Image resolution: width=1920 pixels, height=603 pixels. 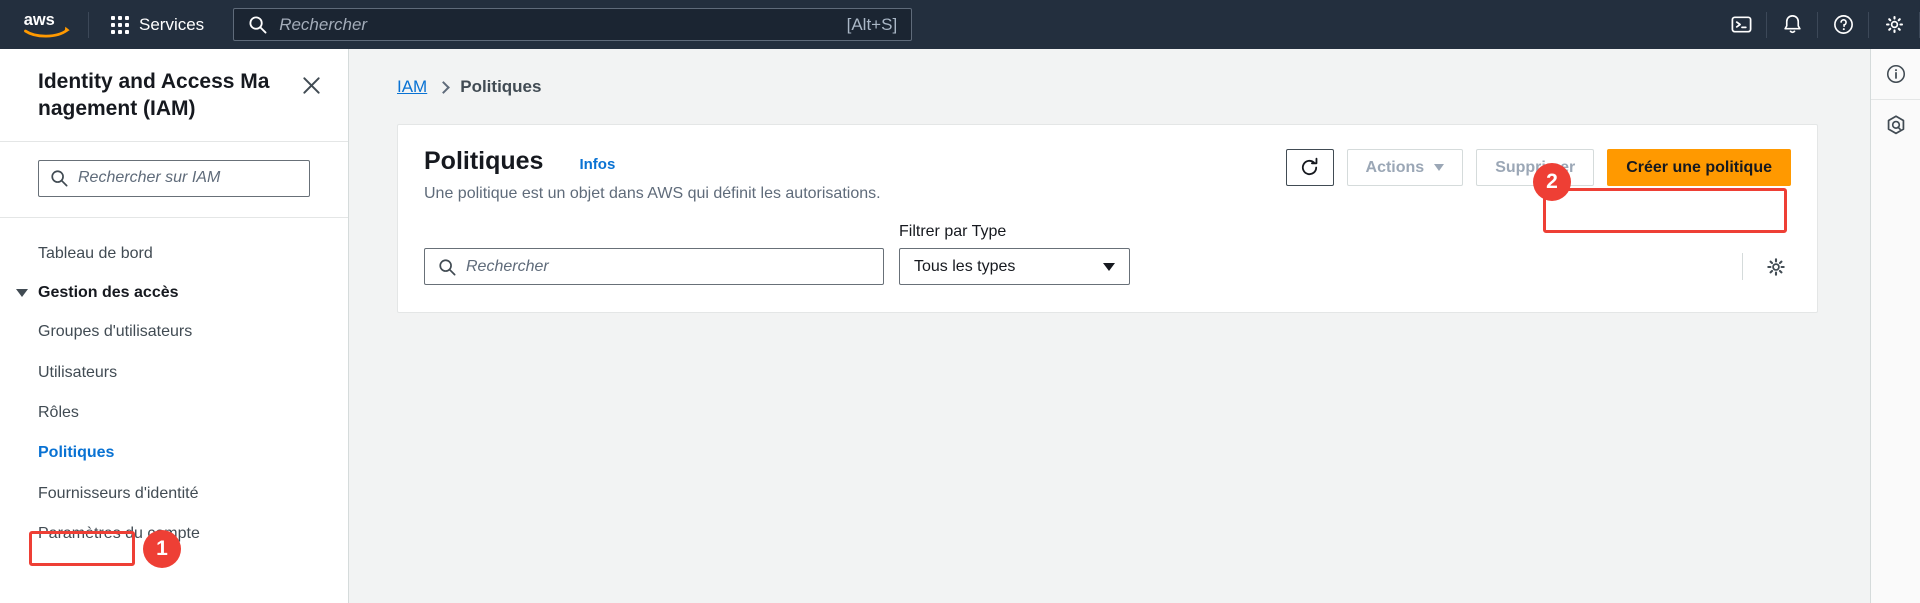 I want to click on filter-type-select: Tous les types, so click(x=1014, y=266).